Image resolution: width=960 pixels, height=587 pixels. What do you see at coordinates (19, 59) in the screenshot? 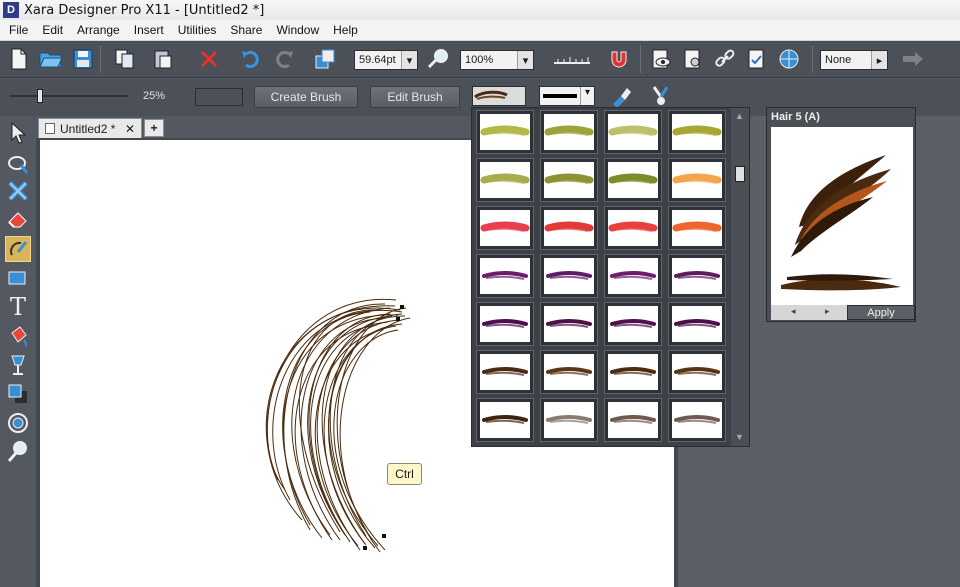
I see `new-document-icon` at bounding box center [19, 59].